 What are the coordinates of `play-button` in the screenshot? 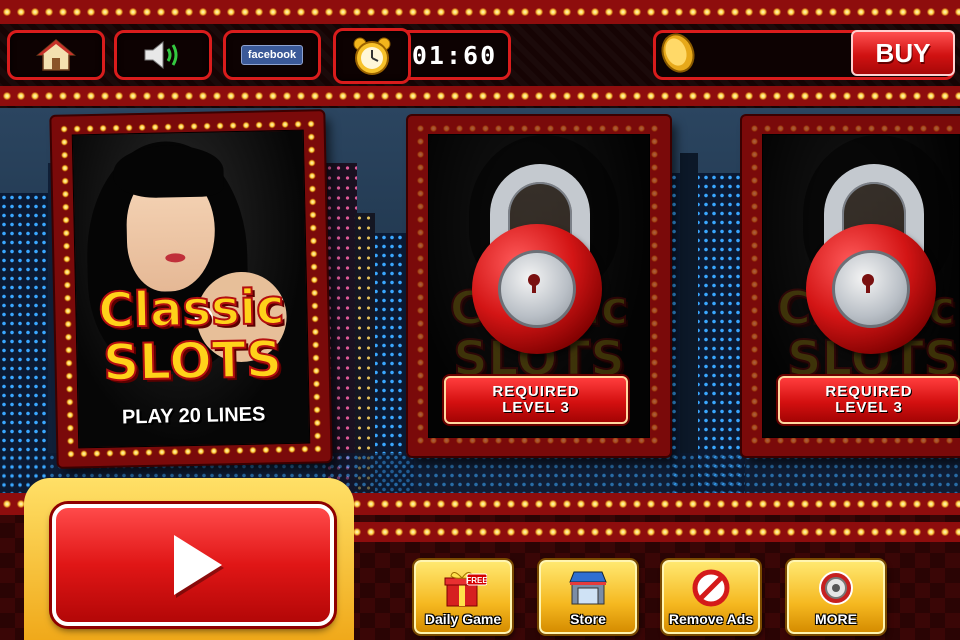 It's located at (193, 565).